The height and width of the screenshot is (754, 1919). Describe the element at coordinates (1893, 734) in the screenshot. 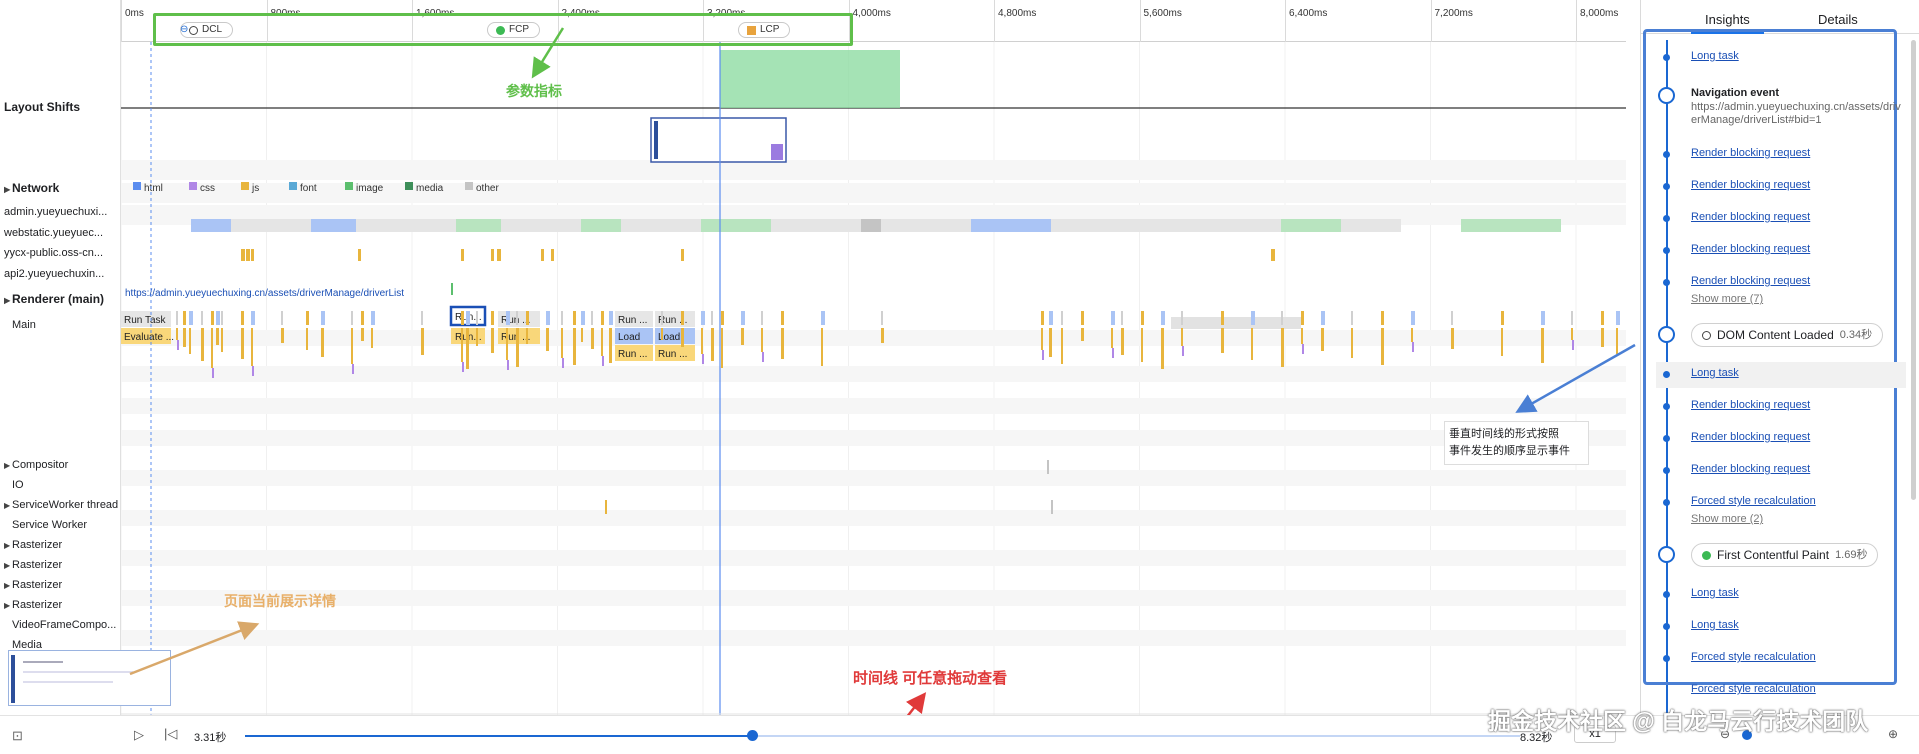

I see `zoom-in-icon: ⊕` at that location.